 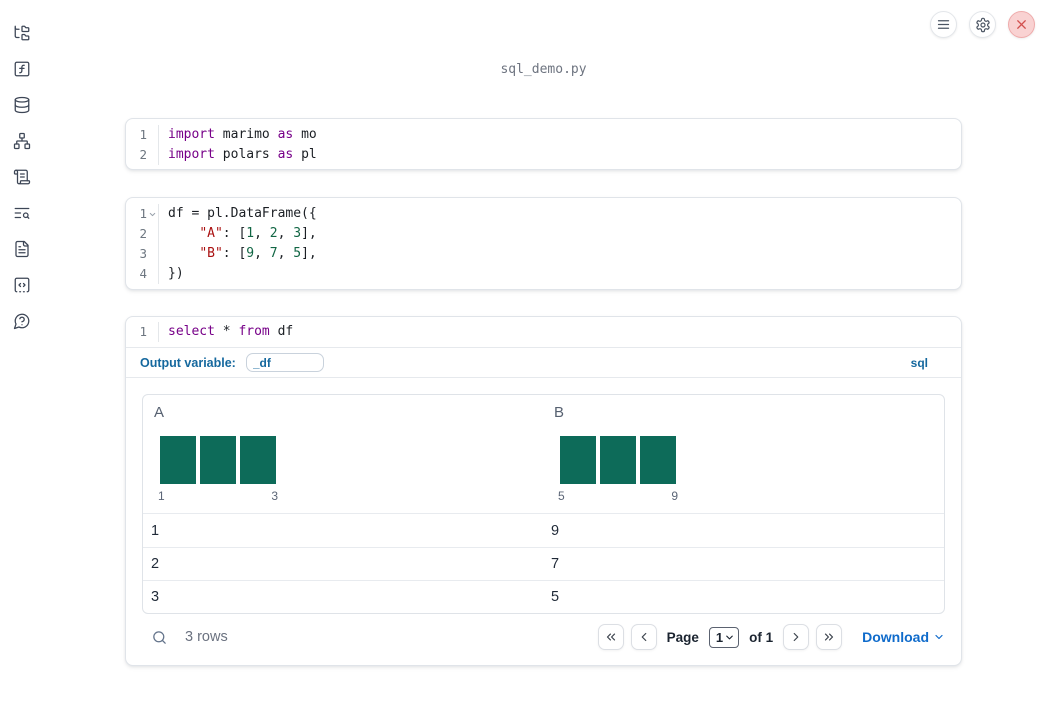 What do you see at coordinates (22, 69) in the screenshot?
I see `variables-icon` at bounding box center [22, 69].